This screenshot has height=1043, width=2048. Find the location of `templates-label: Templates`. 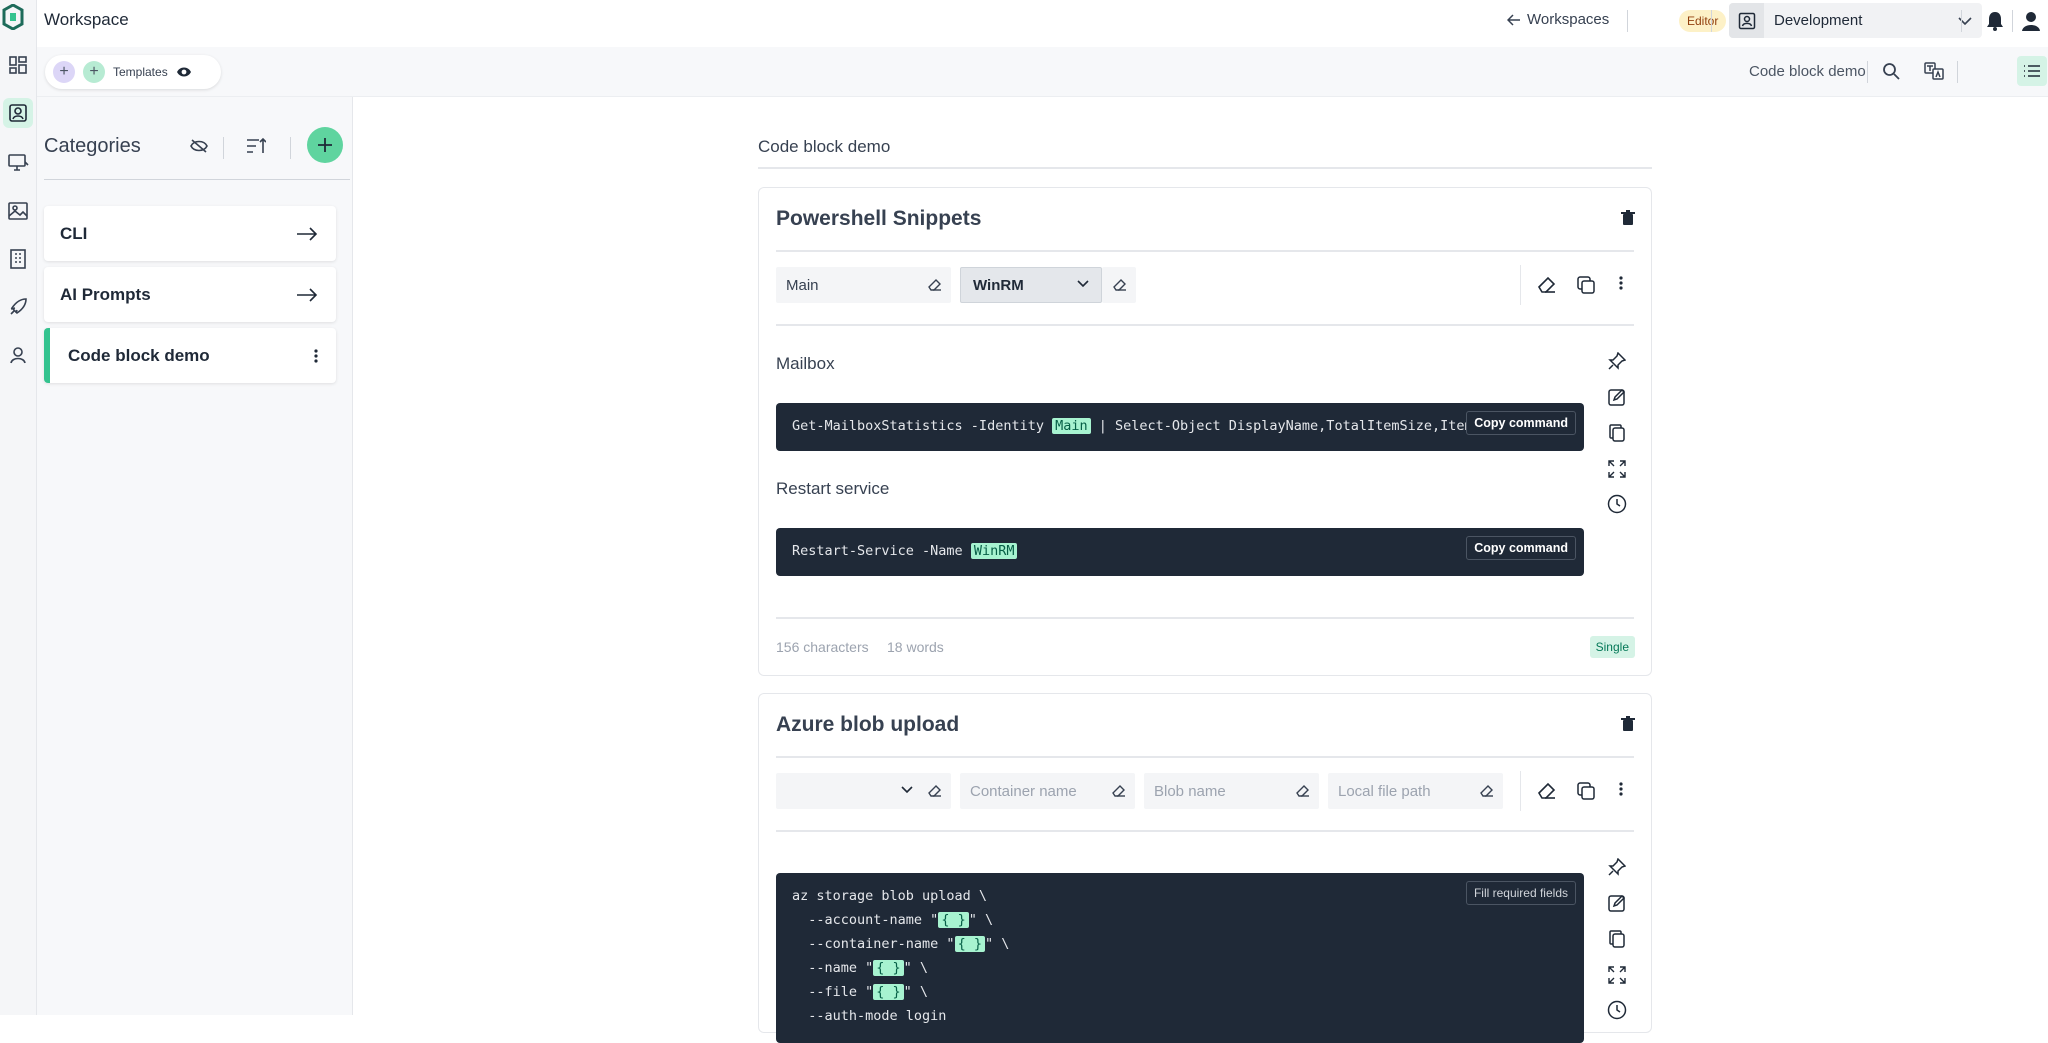

templates-label: Templates is located at coordinates (140, 72).